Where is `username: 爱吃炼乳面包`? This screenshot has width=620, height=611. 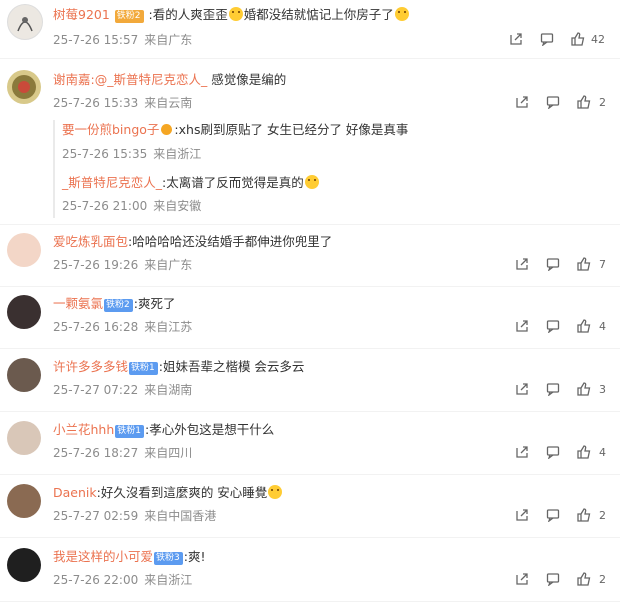
username: 爱吃炼乳面包 is located at coordinates (90, 241).